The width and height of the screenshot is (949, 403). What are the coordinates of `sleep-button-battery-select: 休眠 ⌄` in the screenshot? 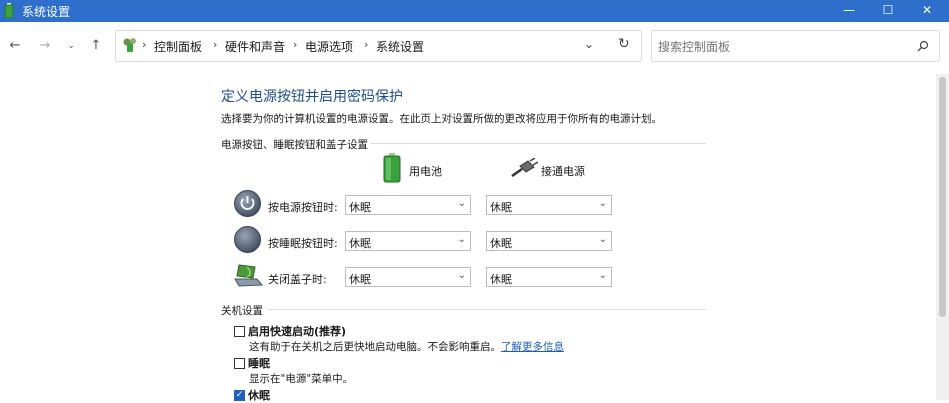 It's located at (408, 241).